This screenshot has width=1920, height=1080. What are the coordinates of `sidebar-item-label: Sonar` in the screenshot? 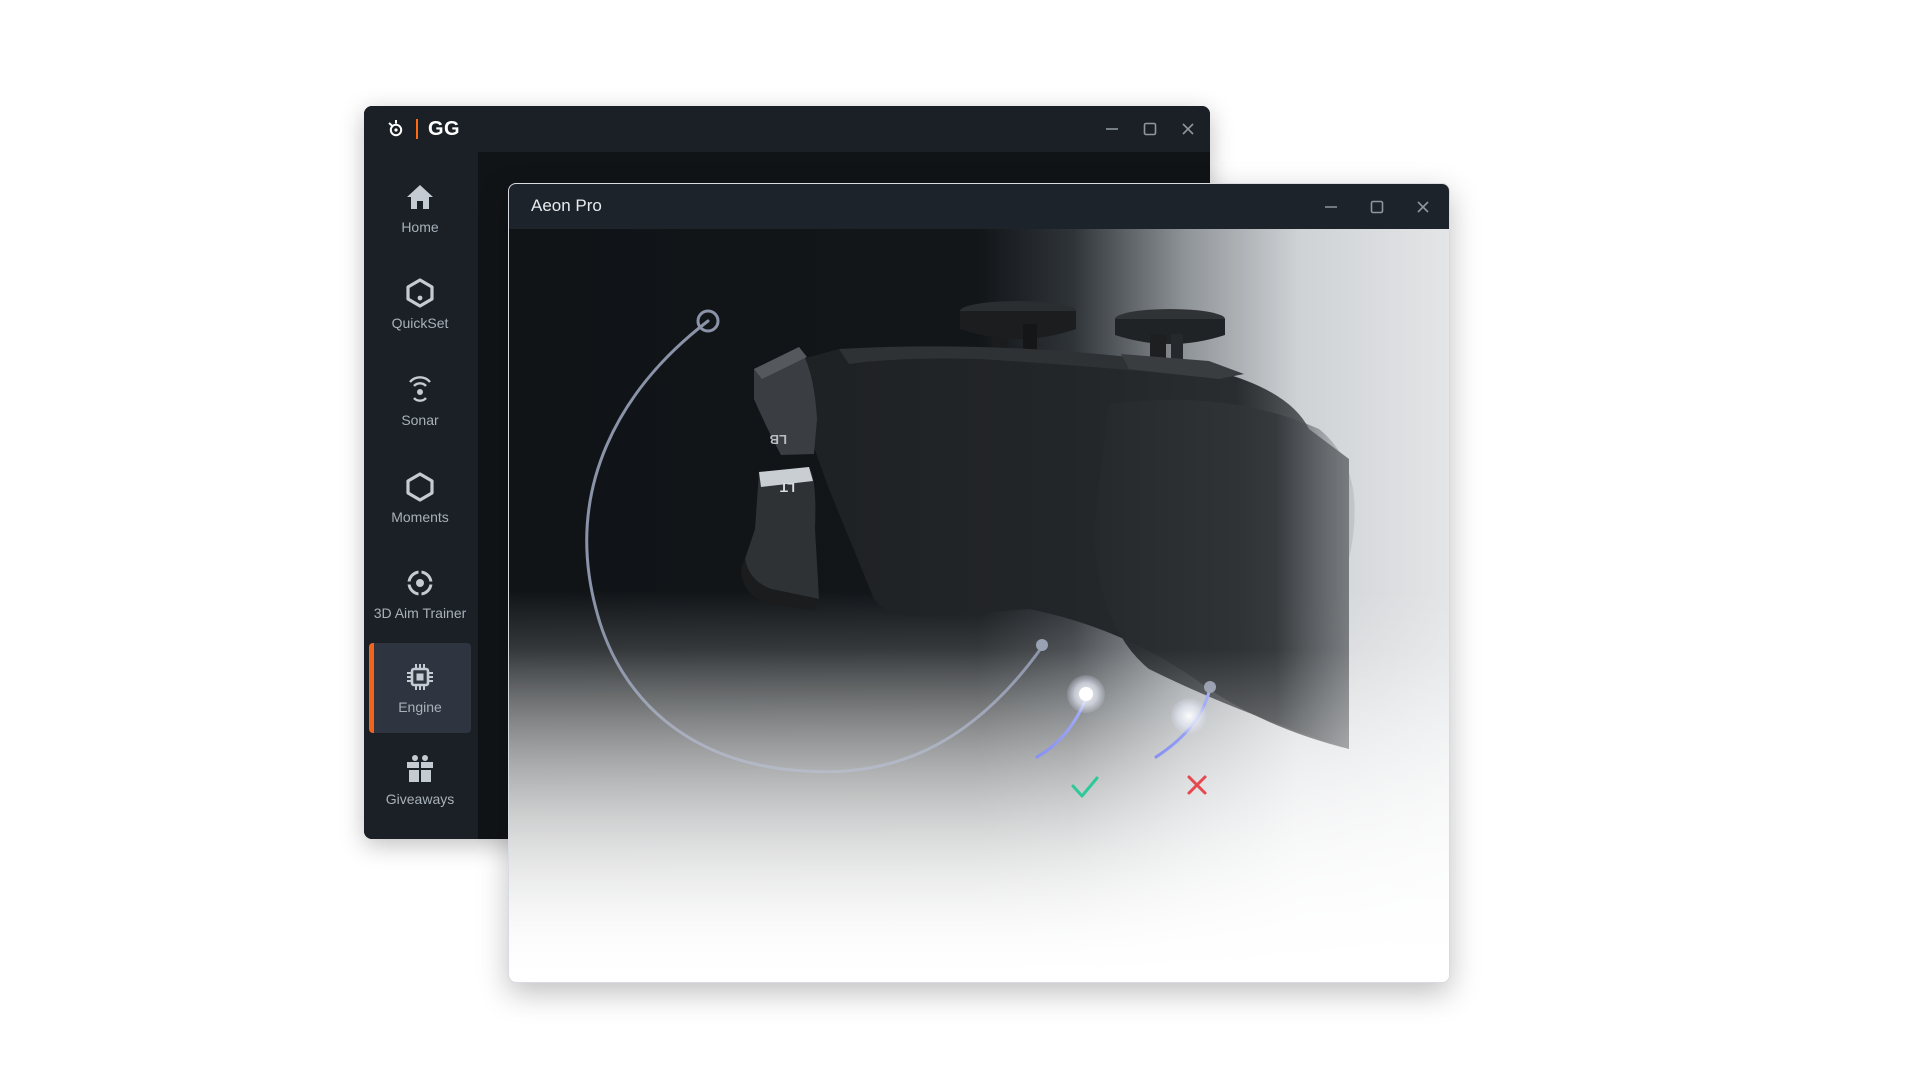 It's located at (420, 419).